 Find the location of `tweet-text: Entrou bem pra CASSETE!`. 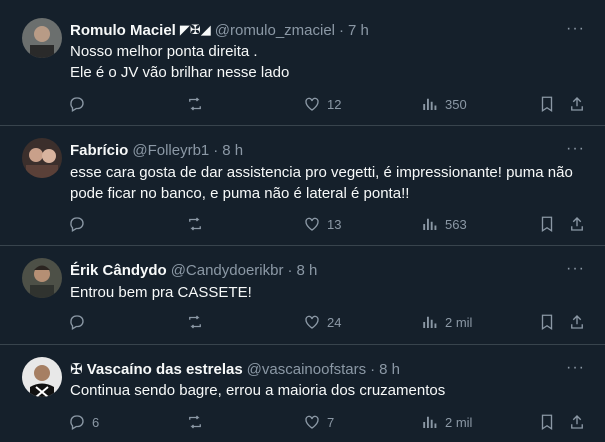

tweet-text: Entrou bem pra CASSETE! is located at coordinates (161, 292).